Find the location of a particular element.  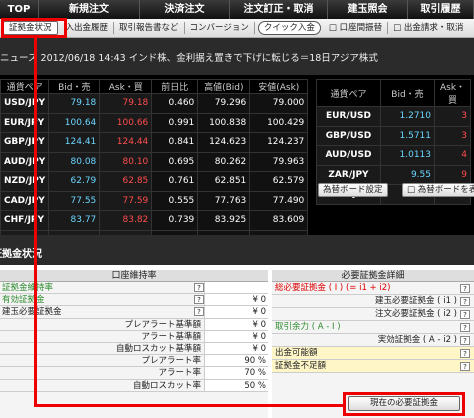

ask-price: 83.82 is located at coordinates (126, 220).